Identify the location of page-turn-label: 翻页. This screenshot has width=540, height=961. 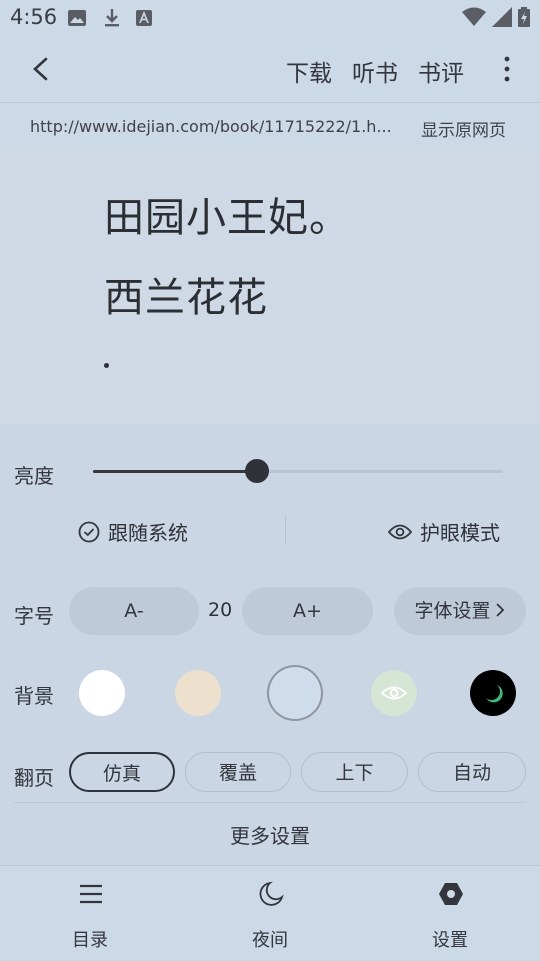
(34, 778).